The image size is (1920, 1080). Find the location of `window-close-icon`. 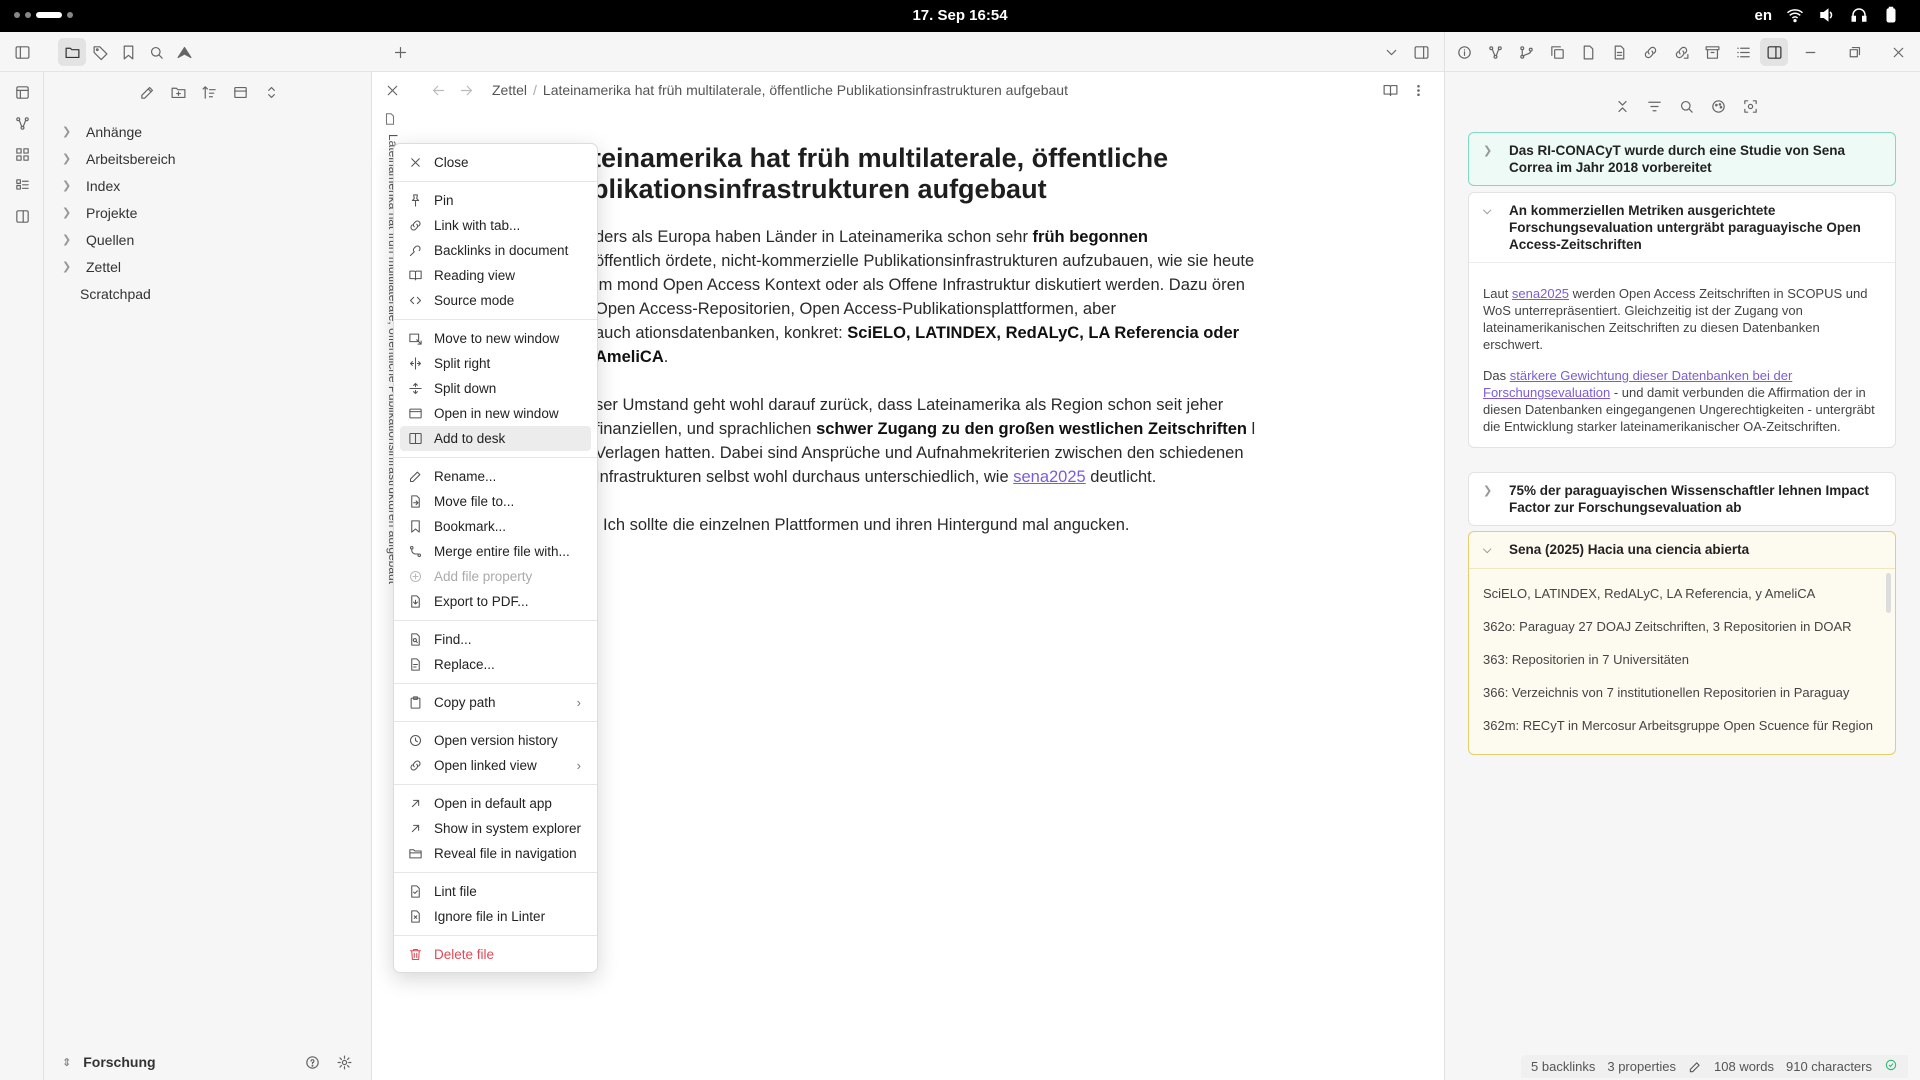

window-close-icon is located at coordinates (1898, 52).